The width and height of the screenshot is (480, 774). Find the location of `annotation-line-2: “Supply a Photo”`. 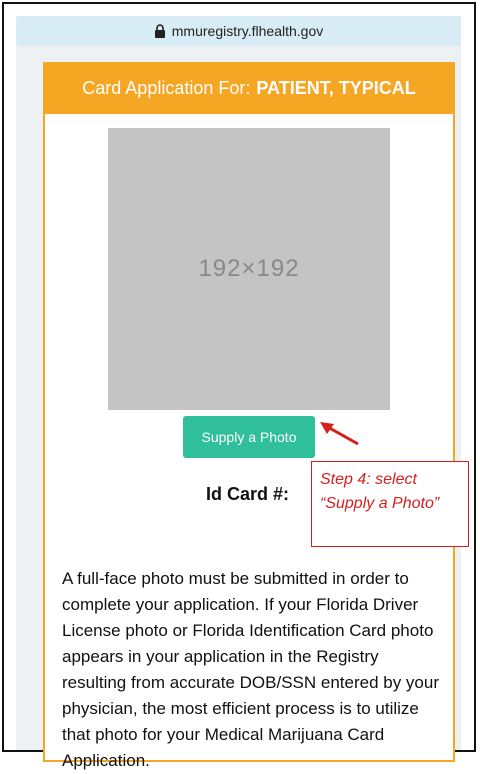

annotation-line-2: “Supply a Photo” is located at coordinates (380, 503).